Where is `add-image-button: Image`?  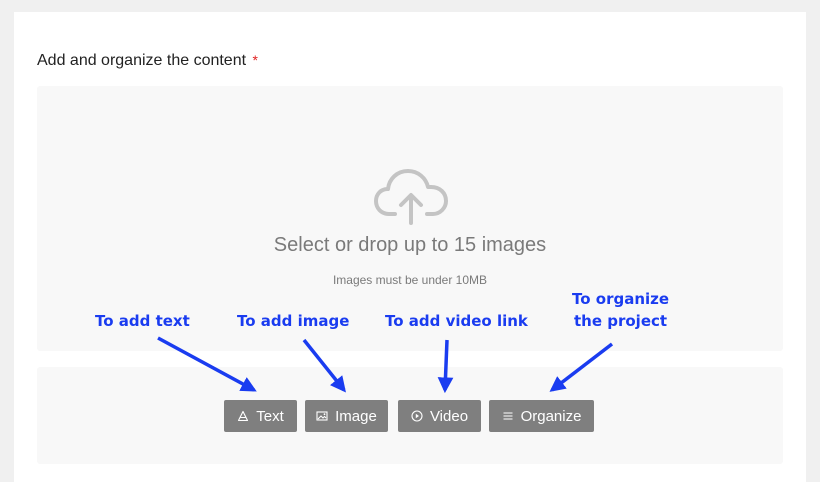
add-image-button: Image is located at coordinates (346, 416).